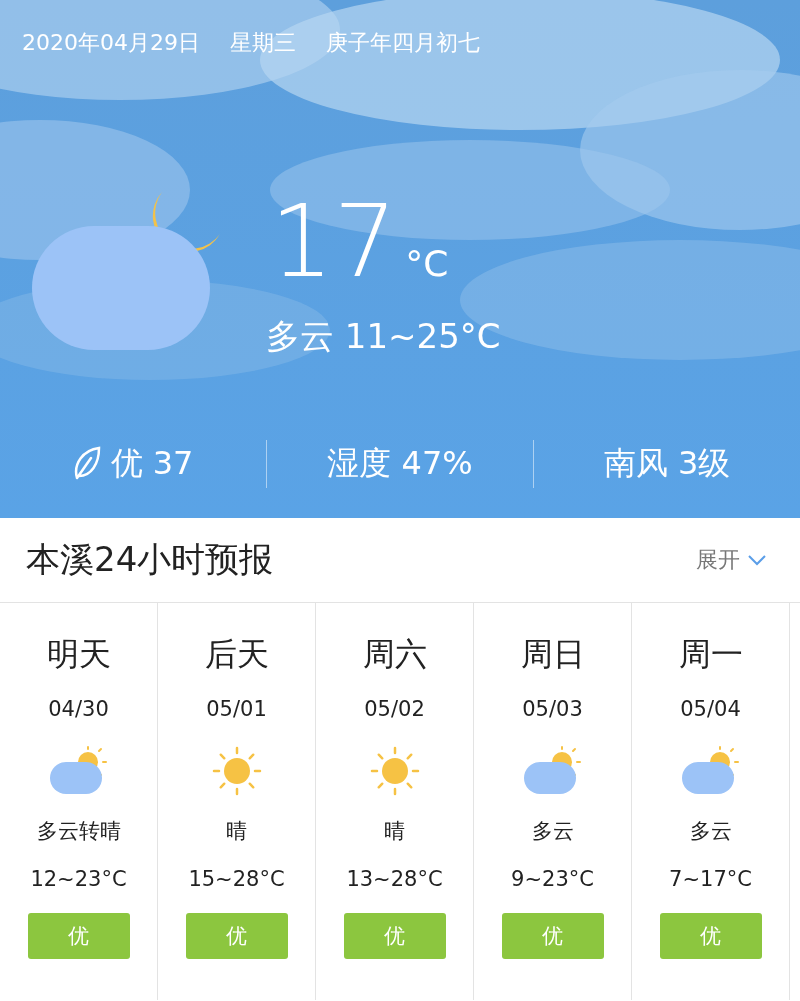  Describe the element at coordinates (710, 709) in the screenshot. I see `date-text: 05/04` at that location.